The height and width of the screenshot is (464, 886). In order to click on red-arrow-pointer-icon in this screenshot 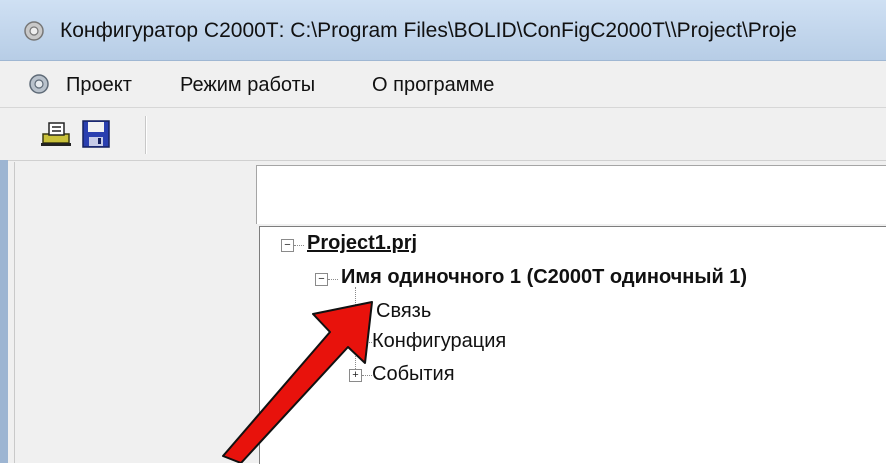, I will do `click(297, 382)`.